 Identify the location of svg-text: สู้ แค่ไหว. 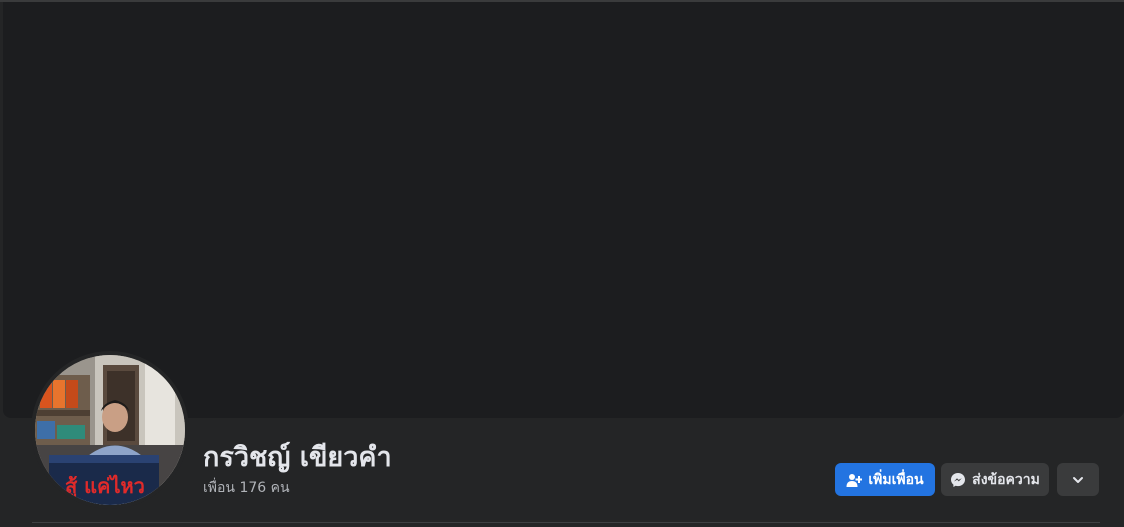
(105, 487).